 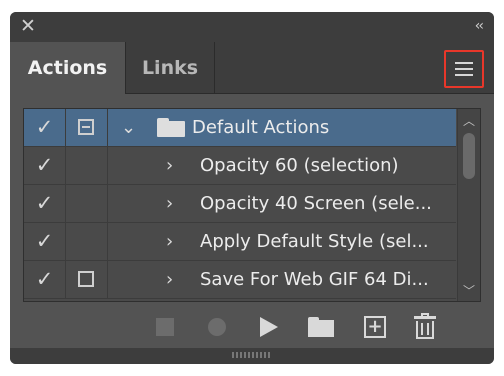 What do you see at coordinates (469, 290) in the screenshot?
I see `scroll-down-icon: ﹀` at bounding box center [469, 290].